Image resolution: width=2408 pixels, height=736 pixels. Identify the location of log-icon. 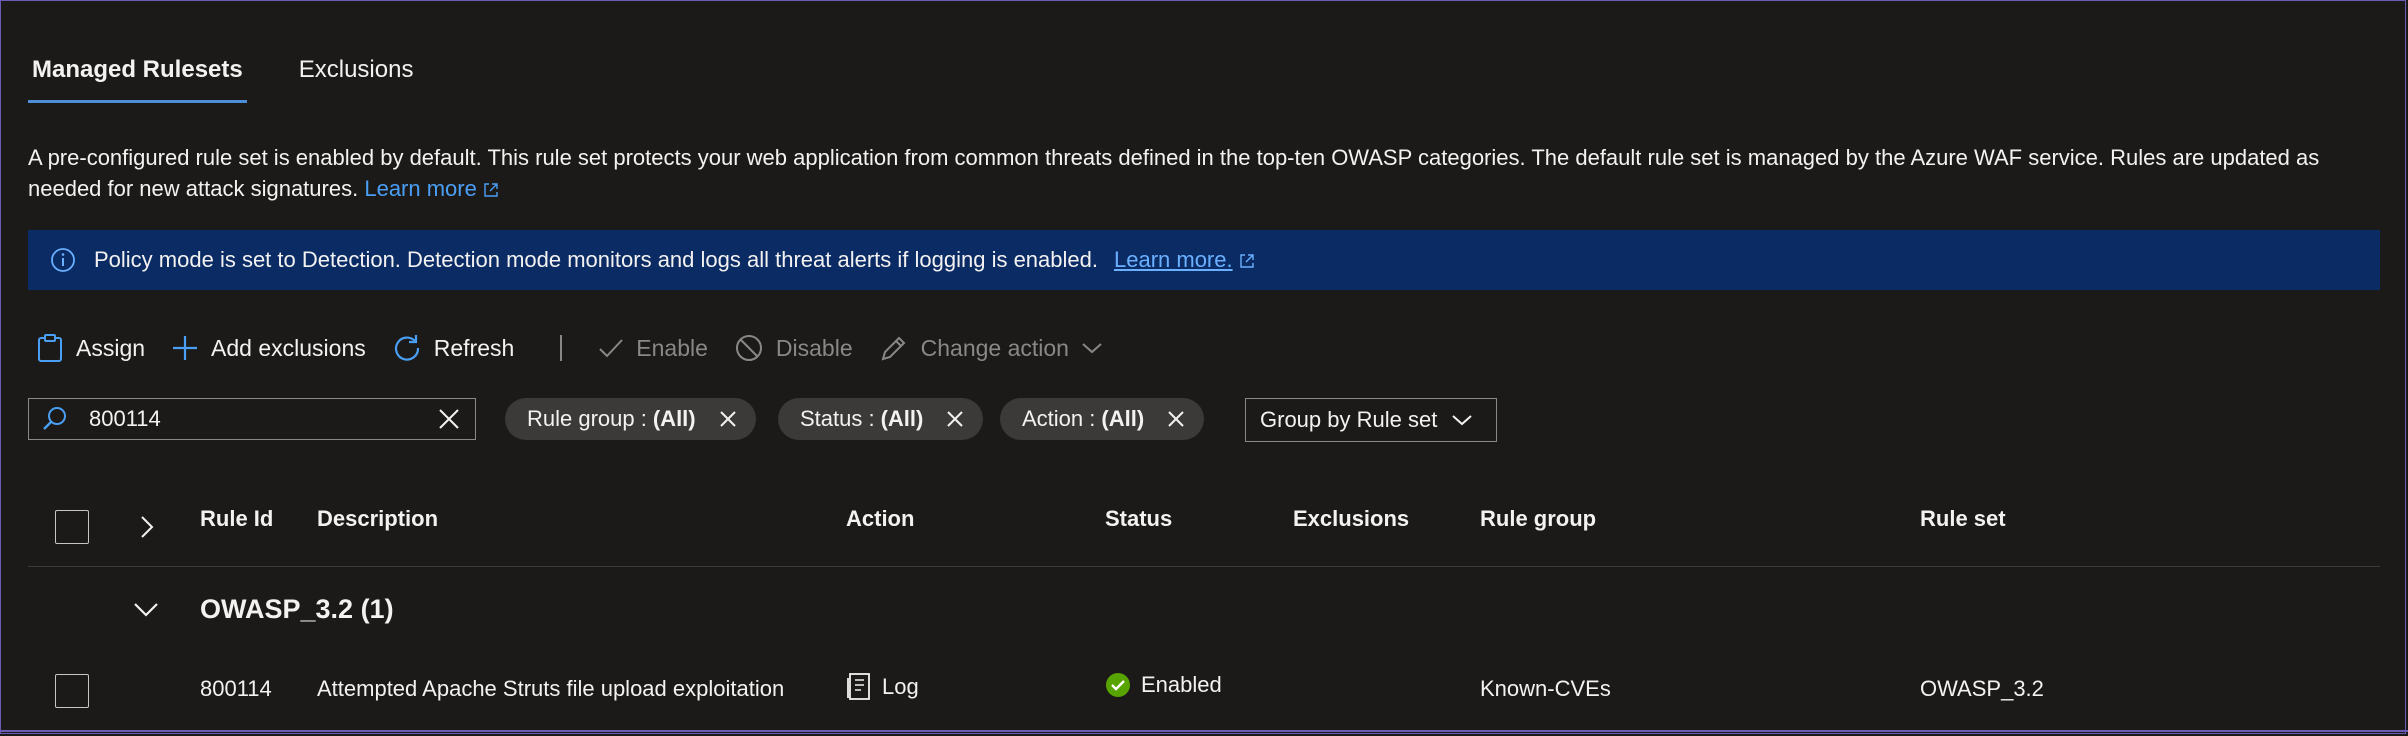
(858, 686).